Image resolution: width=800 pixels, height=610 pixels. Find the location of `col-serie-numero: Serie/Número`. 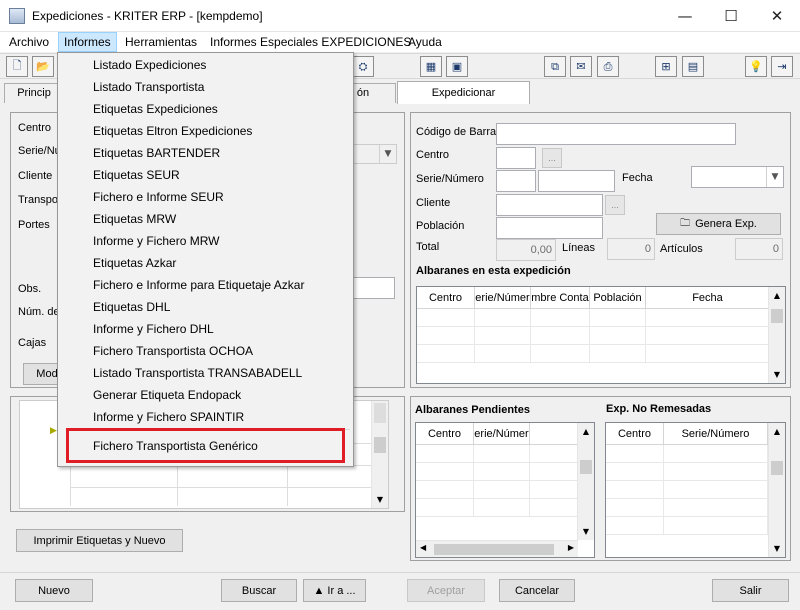

col-serie-numero: Serie/Número is located at coordinates (716, 433).